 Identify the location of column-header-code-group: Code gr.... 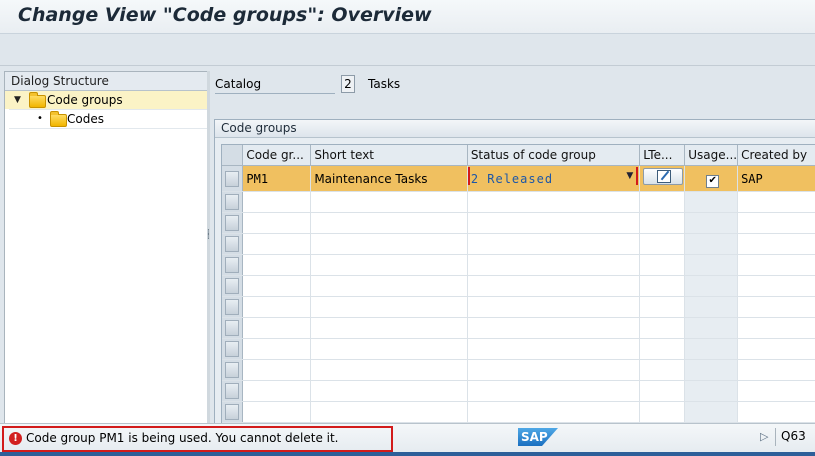
(277, 155).